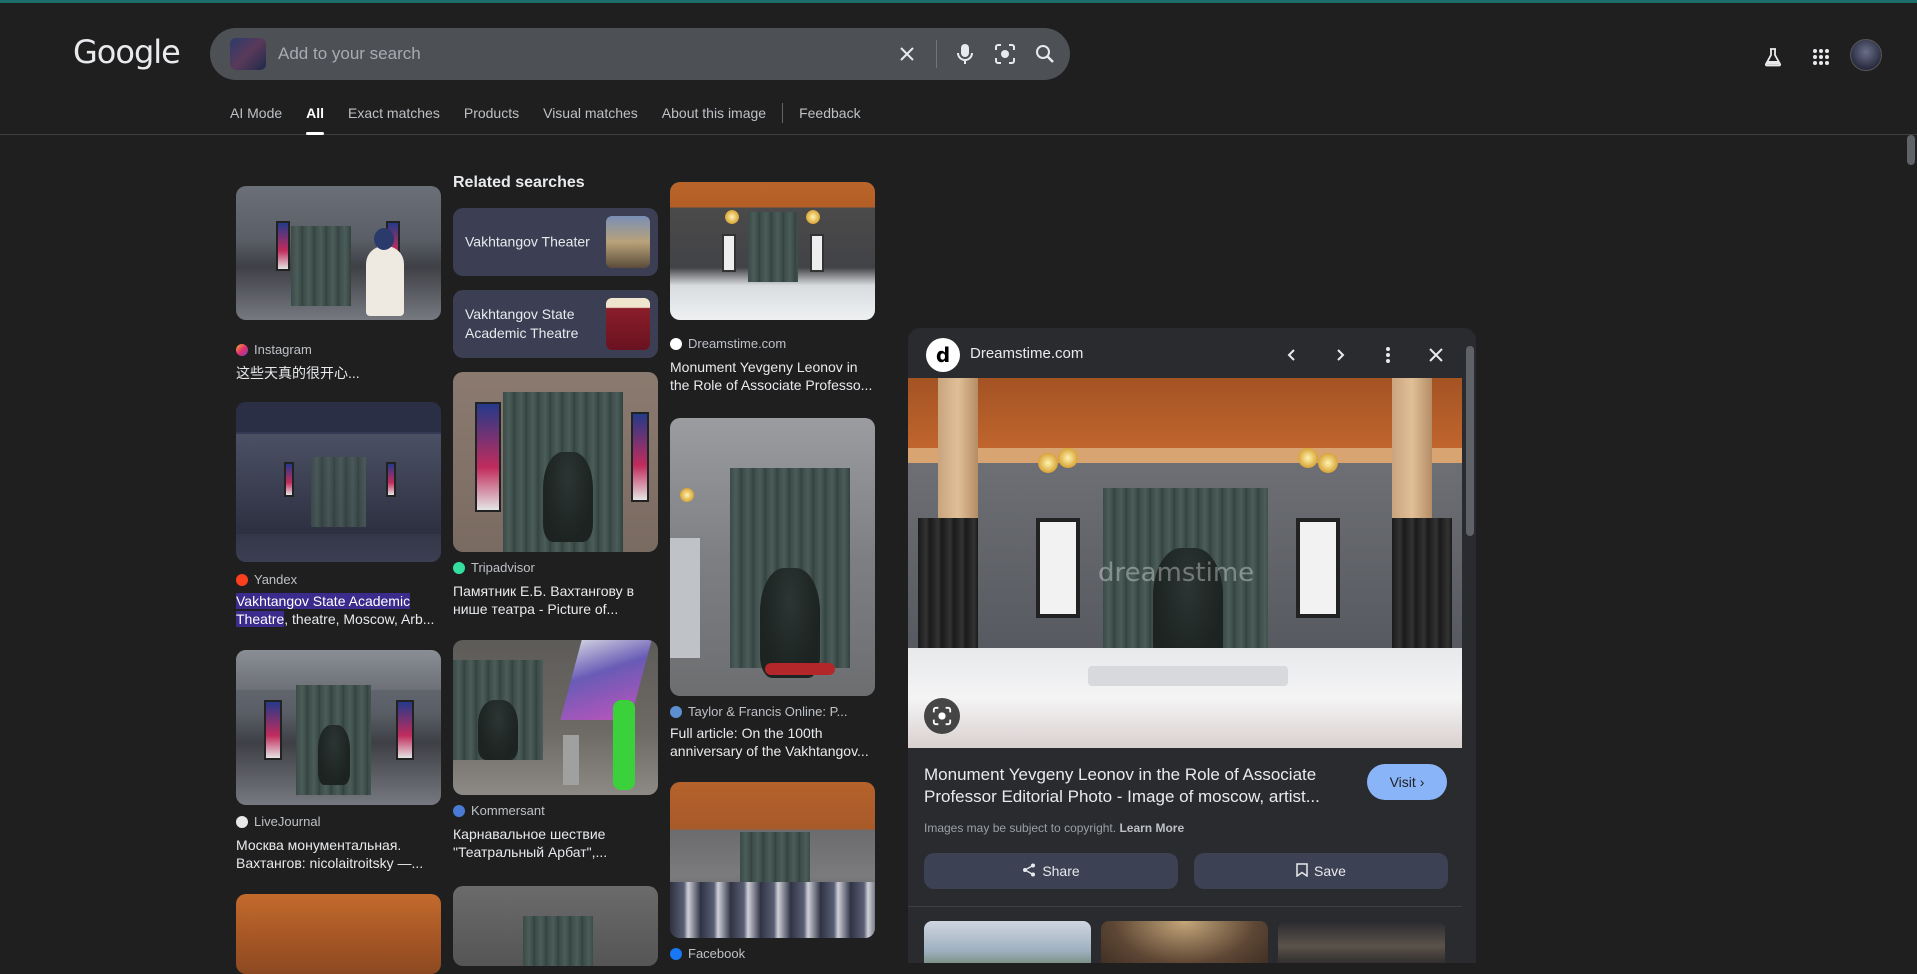 This screenshot has height=974, width=1917. Describe the element at coordinates (1436, 355) in the screenshot. I see `close-icon` at that location.